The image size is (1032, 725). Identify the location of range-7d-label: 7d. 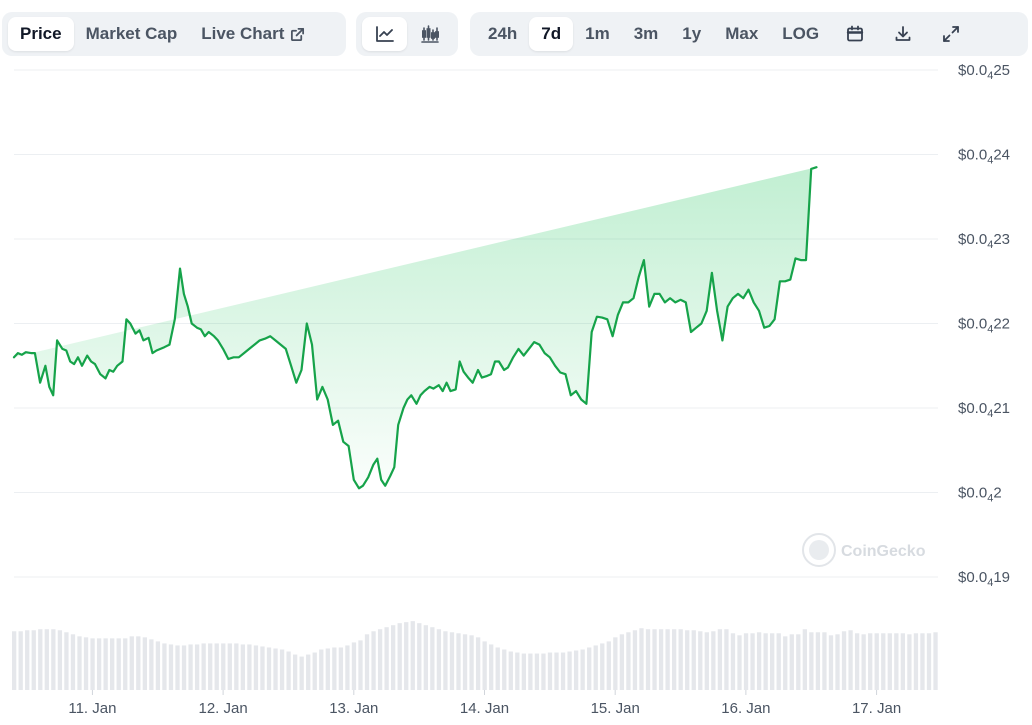
(551, 33).